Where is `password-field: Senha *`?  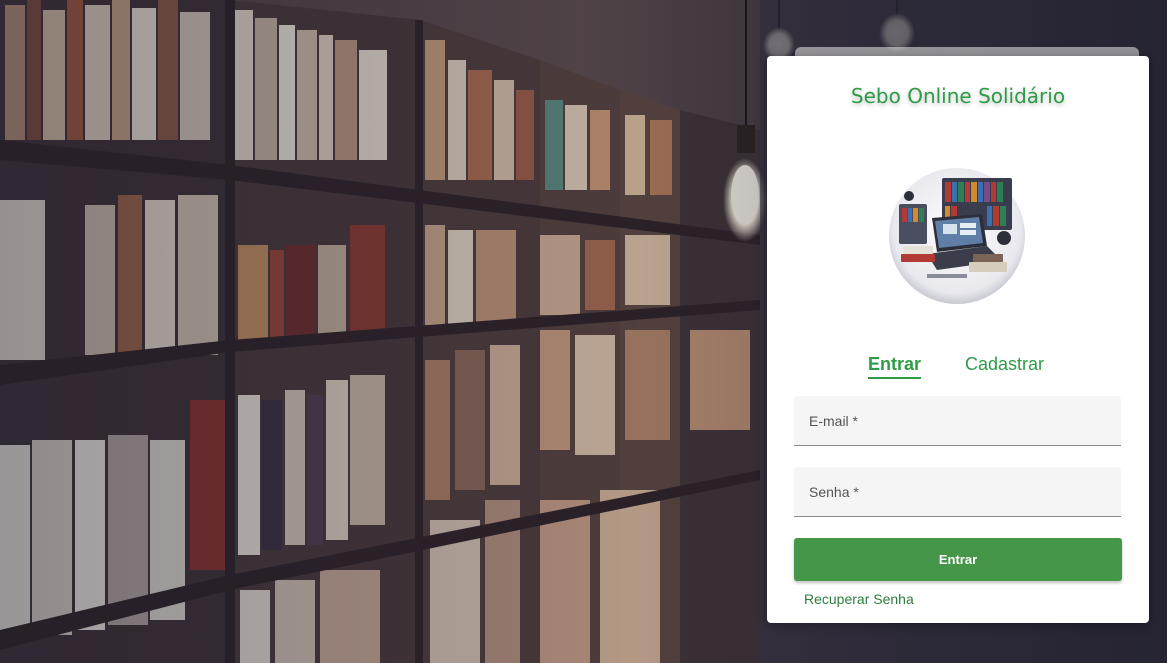
password-field: Senha * is located at coordinates (957, 492).